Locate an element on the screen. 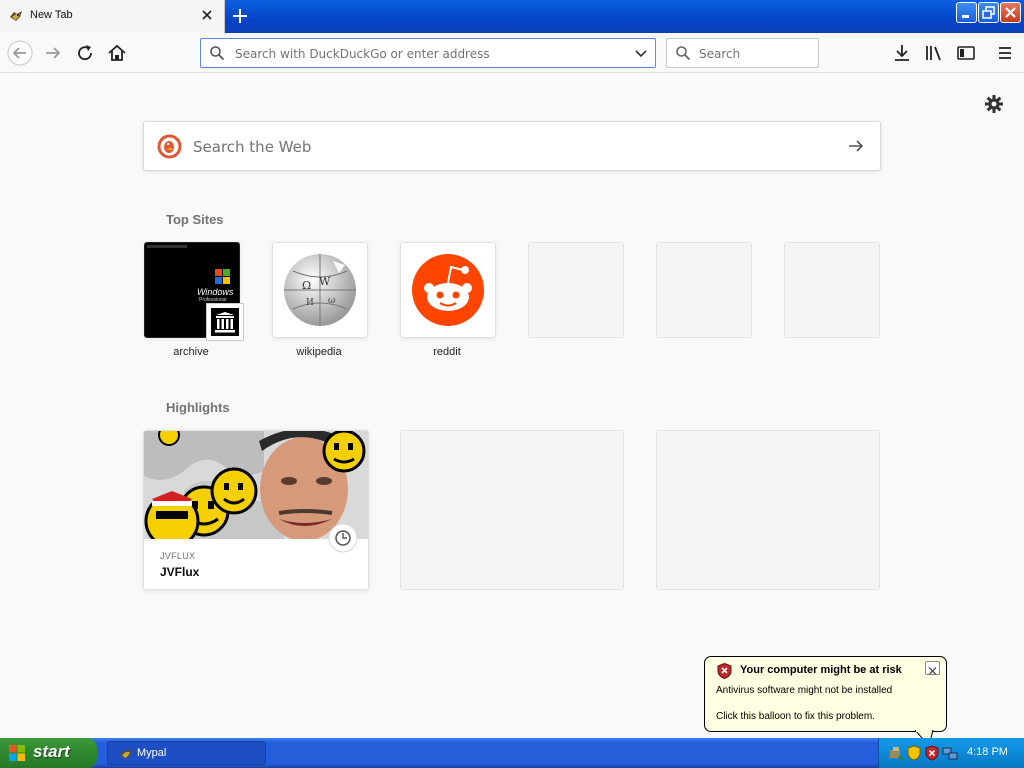 The height and width of the screenshot is (768, 1024). safely-remove-hardware-icon is located at coordinates (896, 753).